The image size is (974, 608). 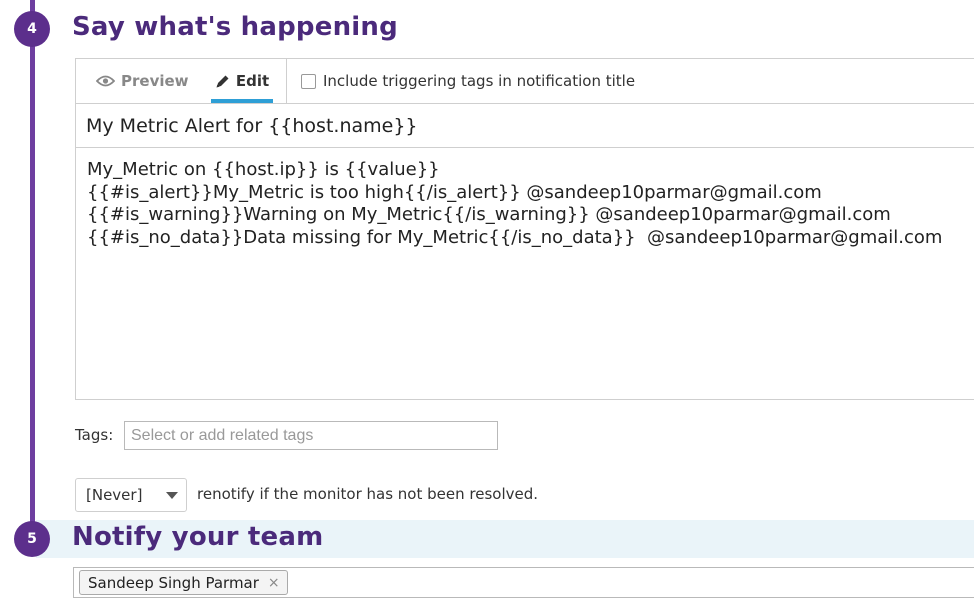 I want to click on step-4-number: 4, so click(x=32, y=29).